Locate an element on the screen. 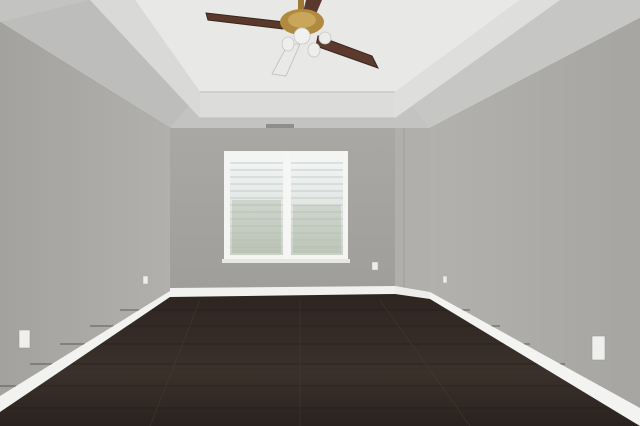 The image size is (640, 426). outlet-right-wall is located at coordinates (598, 348).